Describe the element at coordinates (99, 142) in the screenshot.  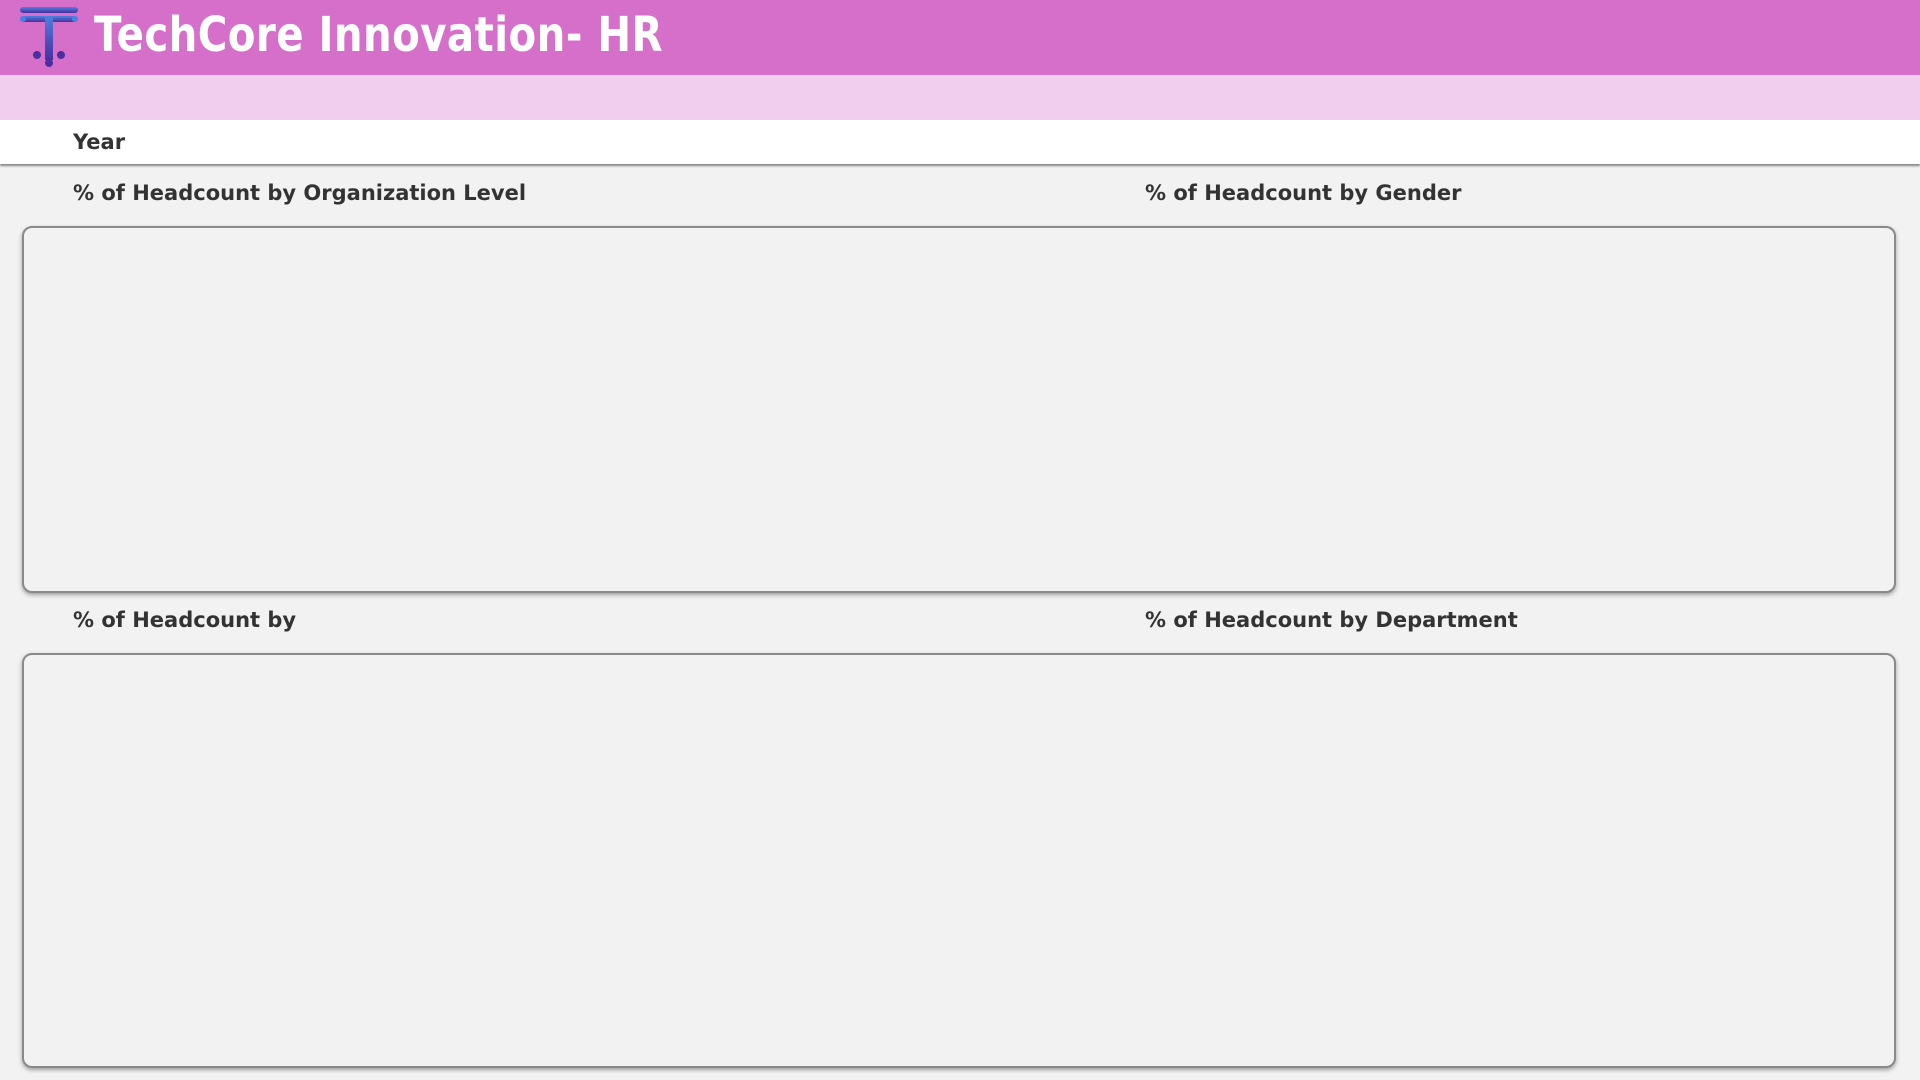
I see `year-filter-label: Year` at that location.